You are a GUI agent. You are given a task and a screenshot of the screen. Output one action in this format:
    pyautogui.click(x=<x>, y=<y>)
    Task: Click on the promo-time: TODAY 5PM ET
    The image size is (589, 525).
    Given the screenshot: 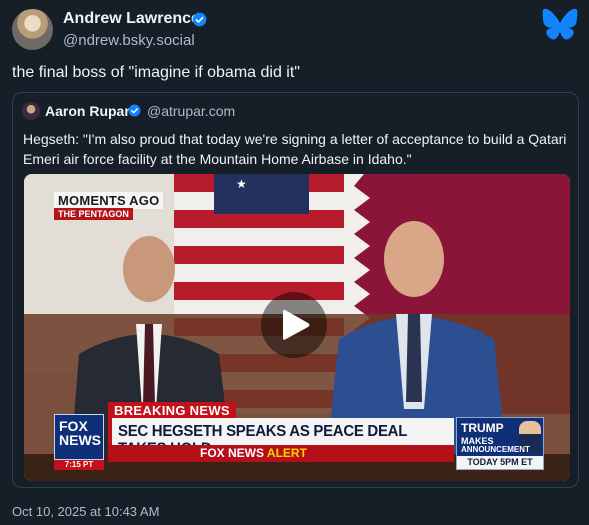 What is the action you would take?
    pyautogui.click(x=500, y=462)
    